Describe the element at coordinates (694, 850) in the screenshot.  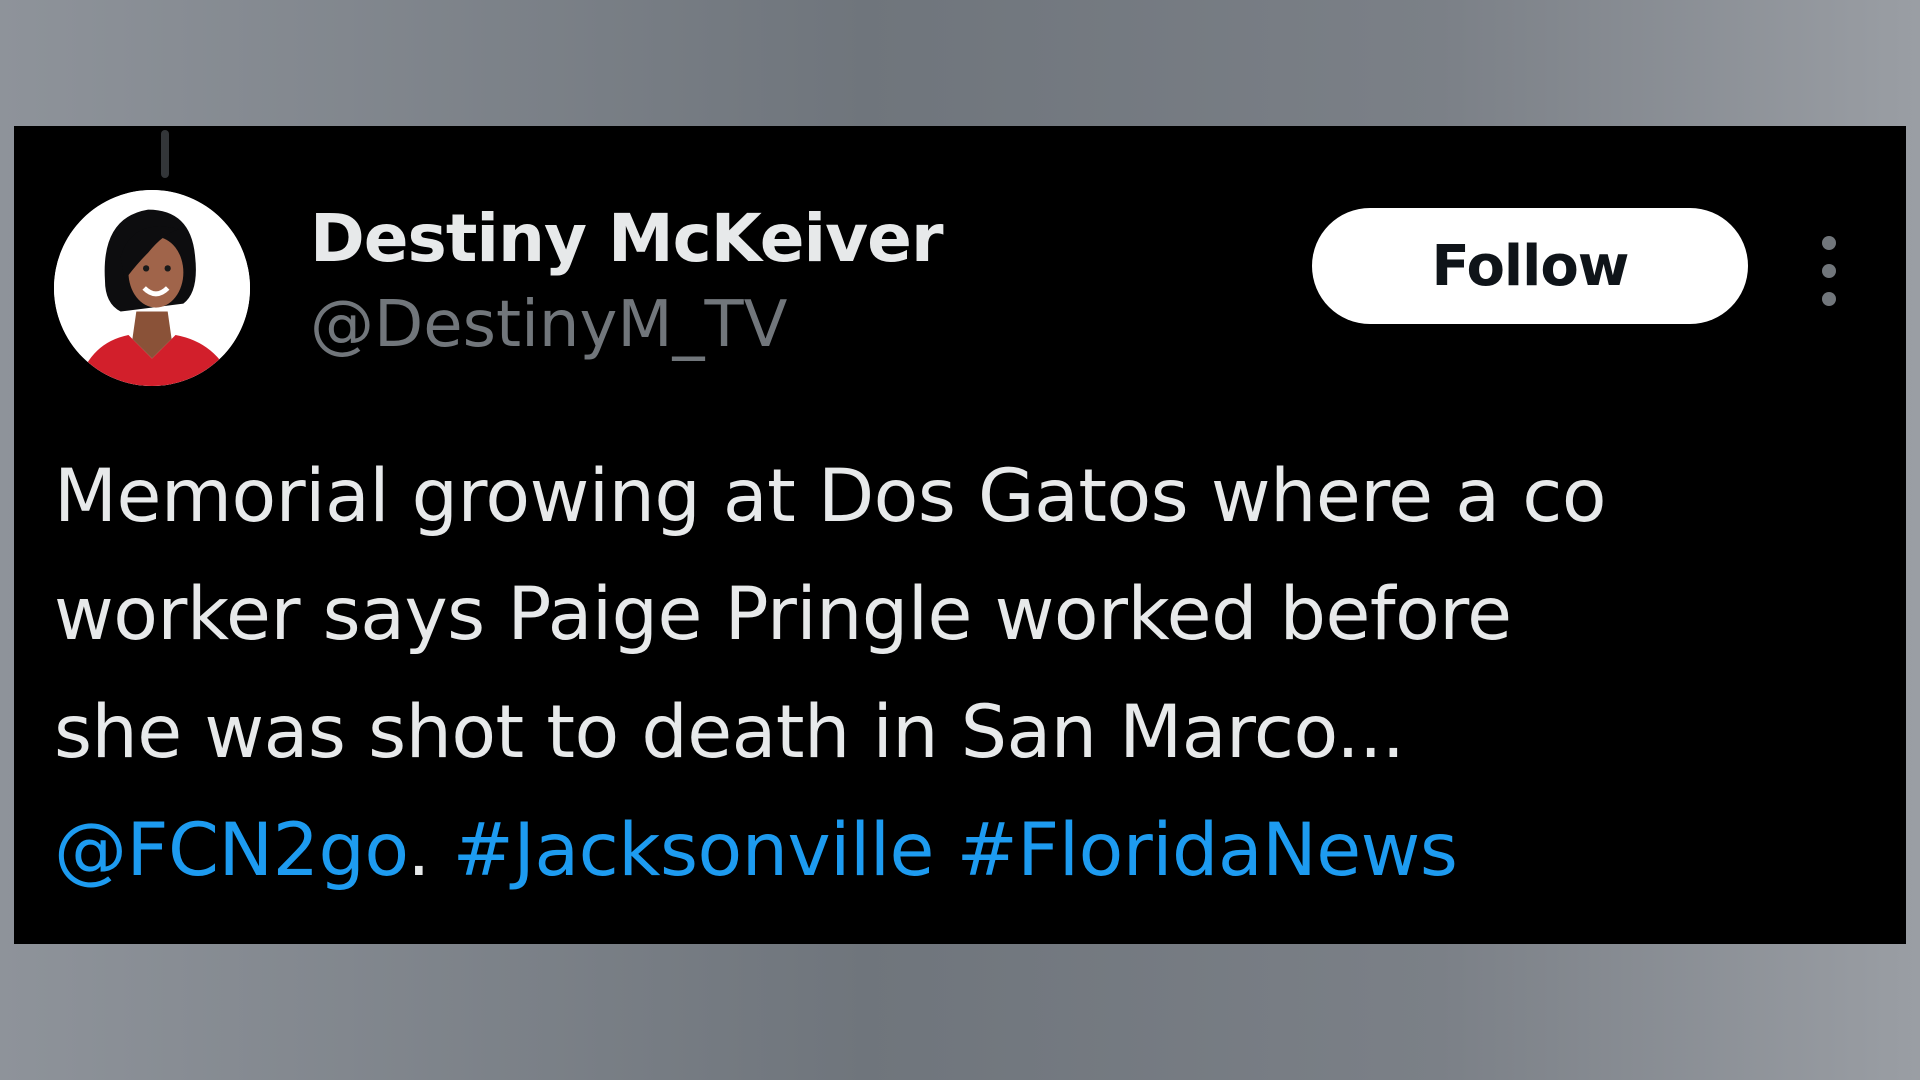
I see `hashtag-link-jacksonville: #Jacksonville` at that location.